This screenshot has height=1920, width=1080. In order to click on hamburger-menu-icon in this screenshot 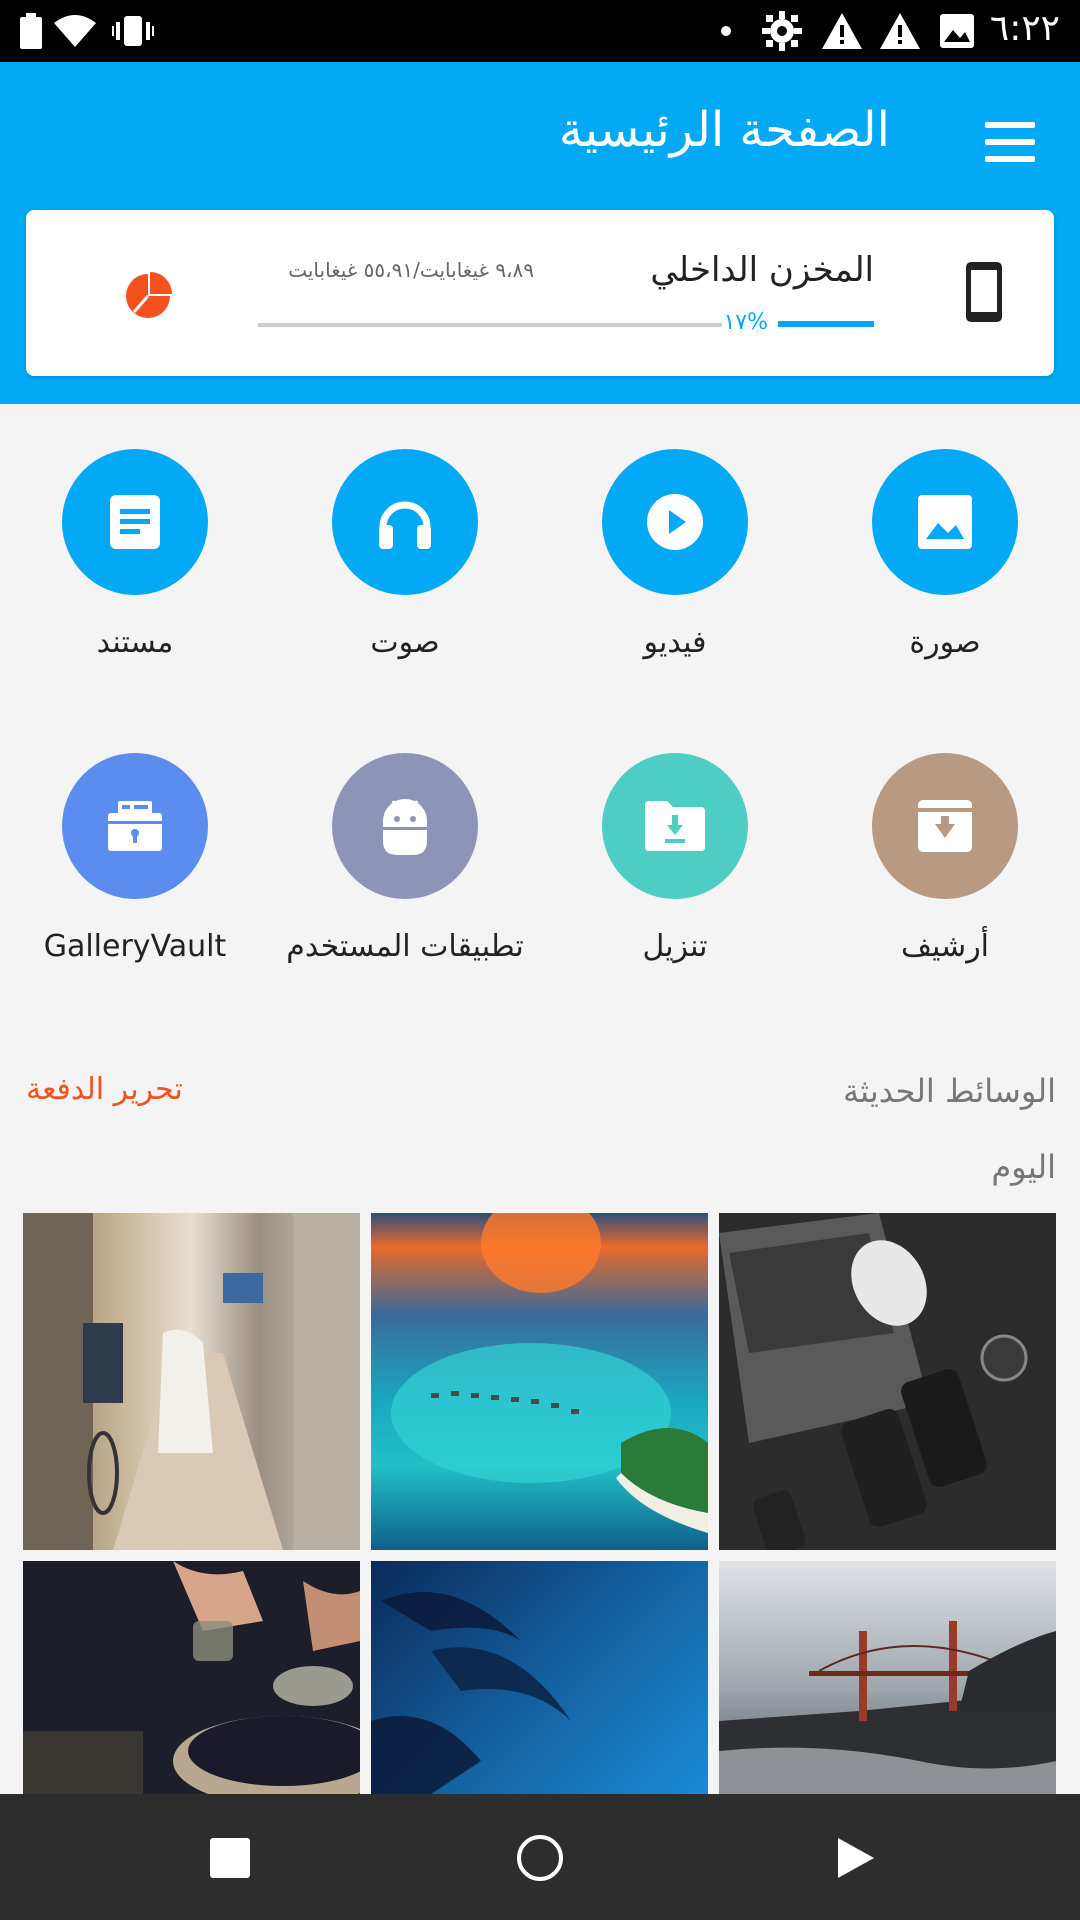, I will do `click(1010, 142)`.